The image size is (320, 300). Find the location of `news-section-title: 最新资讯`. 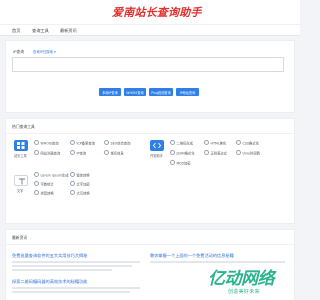

news-section-title: 最新资讯 is located at coordinates (20, 237).